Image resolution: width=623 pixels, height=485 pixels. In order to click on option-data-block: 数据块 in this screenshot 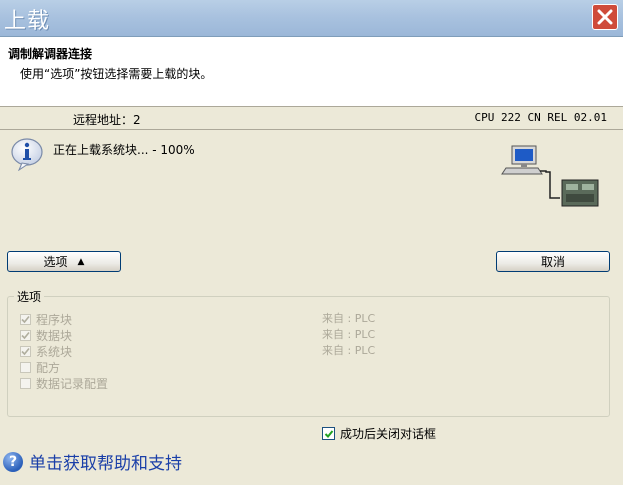, I will do `click(46, 335)`.